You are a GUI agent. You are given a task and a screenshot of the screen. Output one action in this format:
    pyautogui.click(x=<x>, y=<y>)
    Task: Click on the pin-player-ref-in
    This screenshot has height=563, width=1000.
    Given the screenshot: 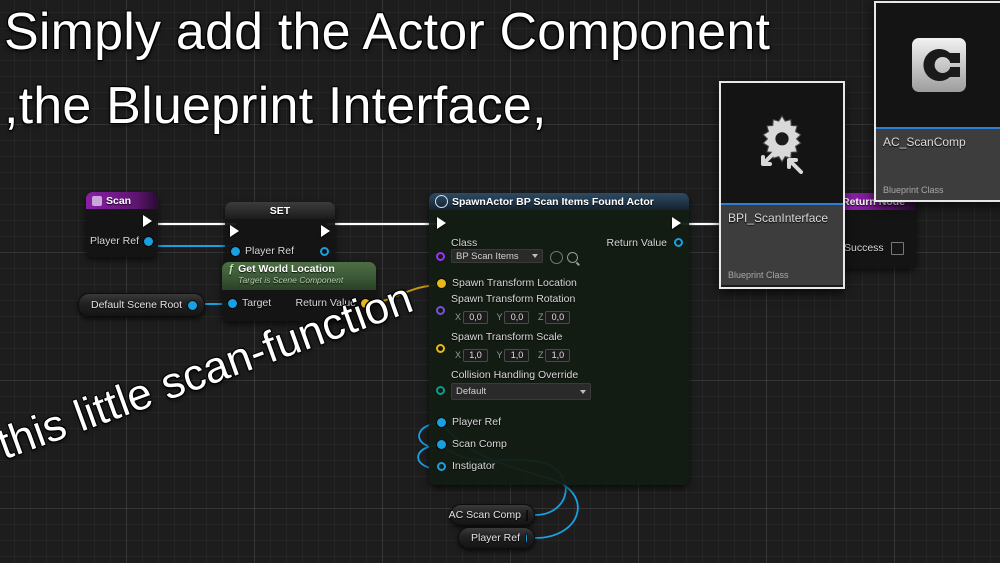 What is the action you would take?
    pyautogui.click(x=235, y=251)
    